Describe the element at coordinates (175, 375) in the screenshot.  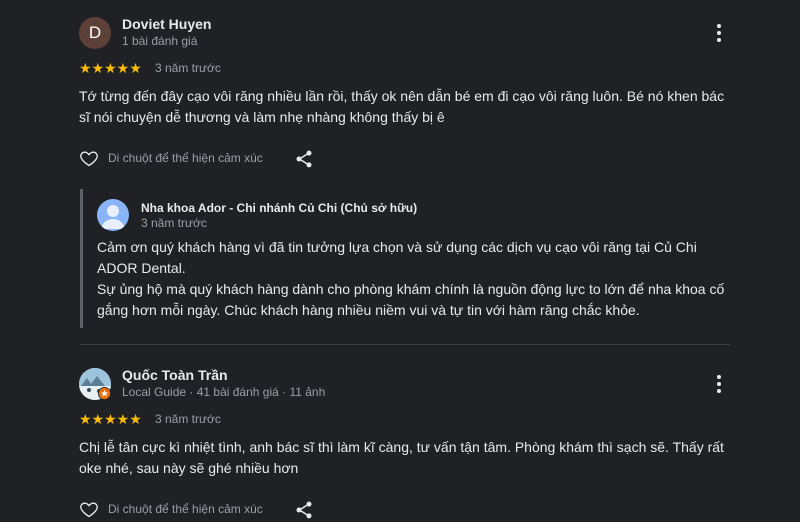
I see `reviewer-name: Quốc Toàn Trần` at that location.